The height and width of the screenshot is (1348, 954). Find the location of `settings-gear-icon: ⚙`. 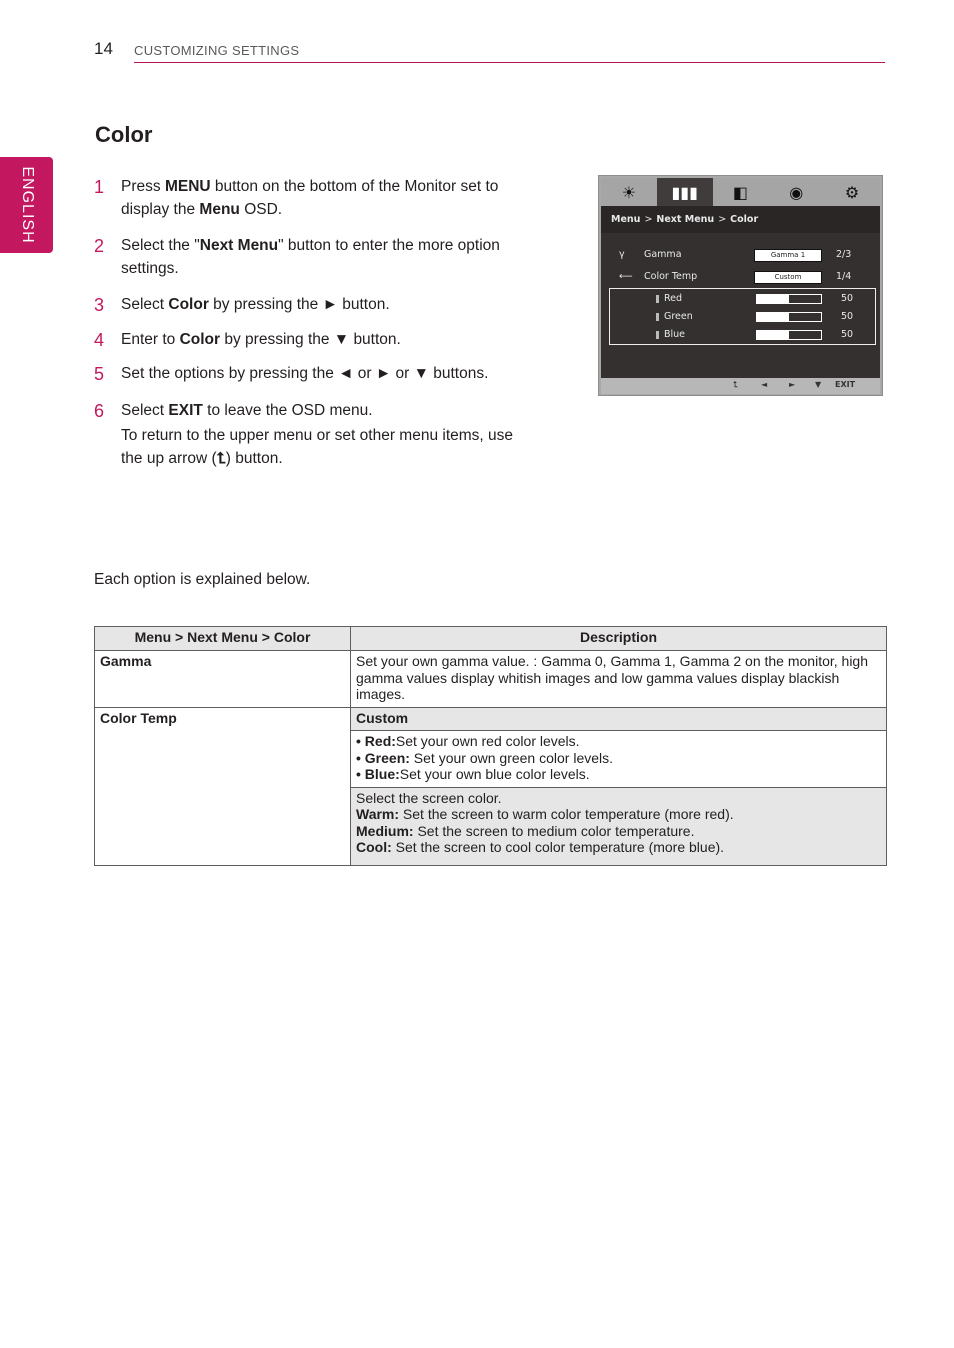

settings-gear-icon: ⚙ is located at coordinates (852, 192).